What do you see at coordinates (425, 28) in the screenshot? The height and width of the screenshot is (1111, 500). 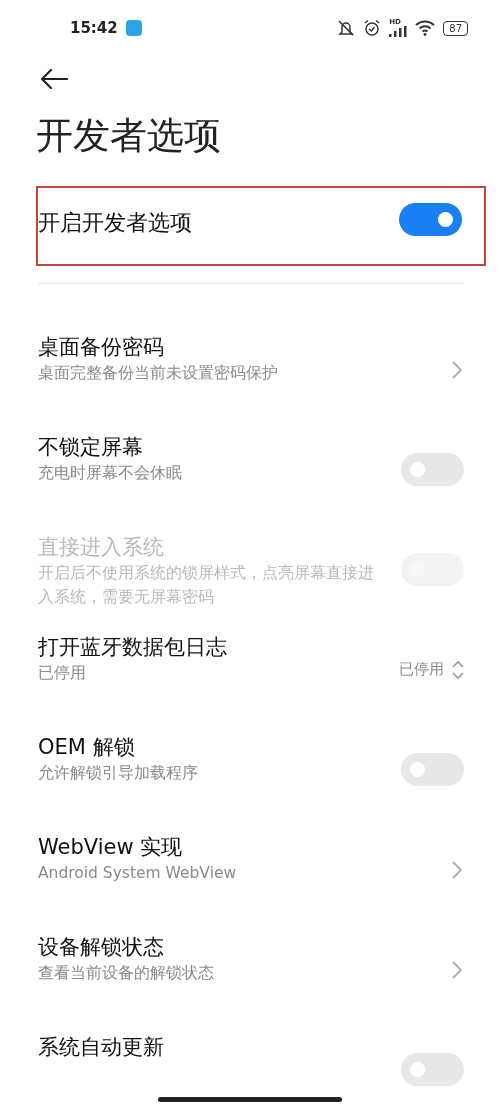 I see `wifi-icon` at bounding box center [425, 28].